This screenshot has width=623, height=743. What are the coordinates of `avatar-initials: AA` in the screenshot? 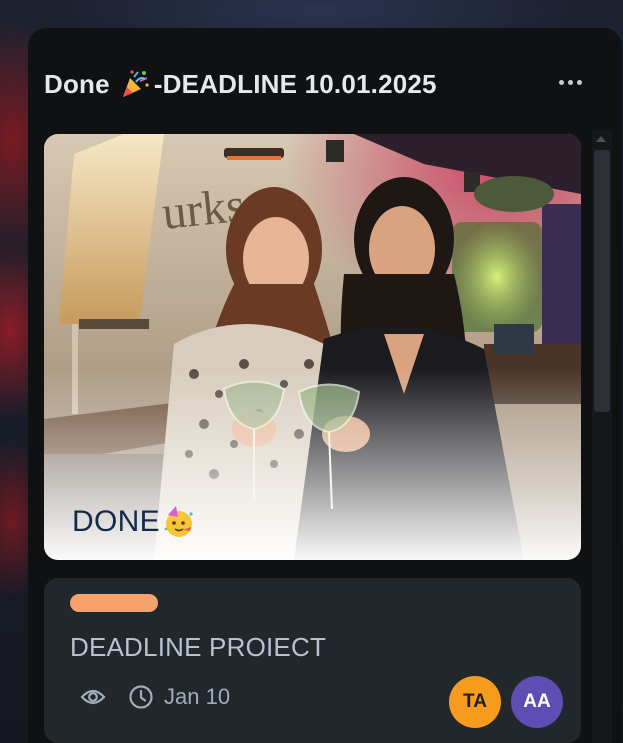 It's located at (537, 701).